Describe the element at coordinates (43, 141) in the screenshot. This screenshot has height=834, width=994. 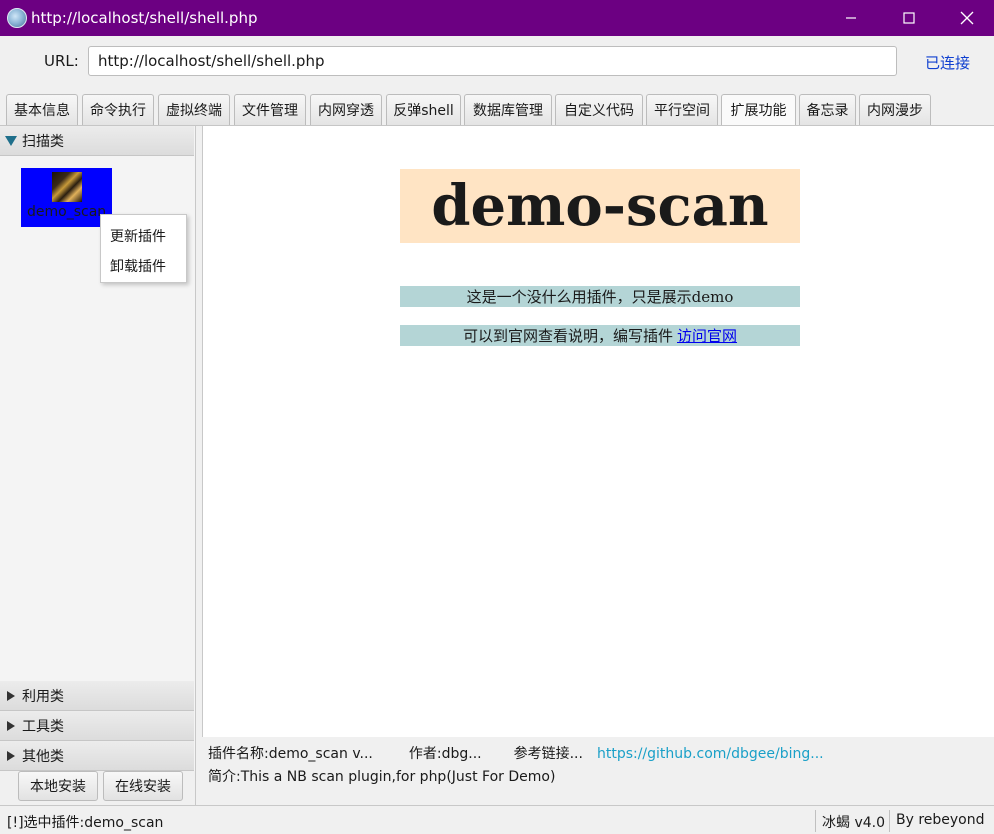
I see `category-scan-label: 扫描类` at that location.